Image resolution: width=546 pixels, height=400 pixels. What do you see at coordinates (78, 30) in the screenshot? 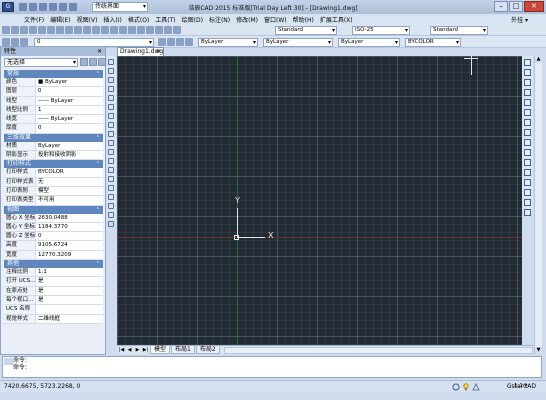
I see `paste-icon` at bounding box center [78, 30].